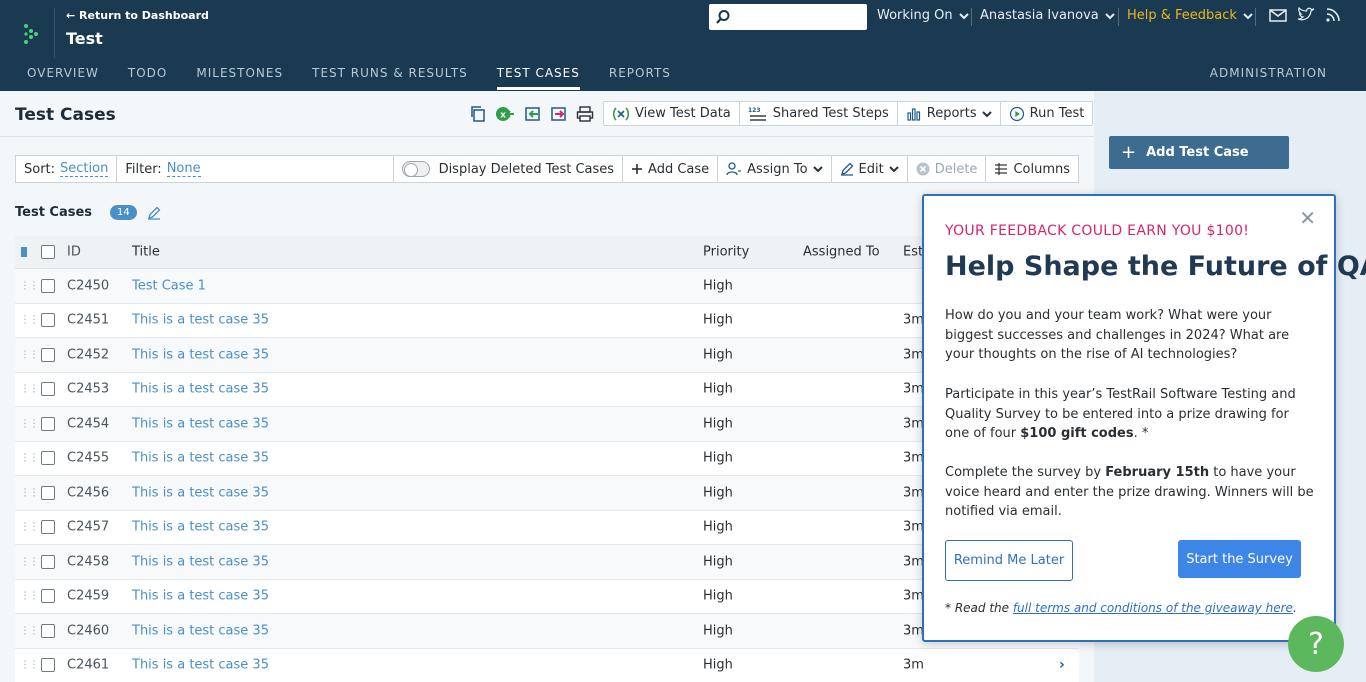  Describe the element at coordinates (255, 169) in the screenshot. I see `filter-control: Filter: None` at that location.